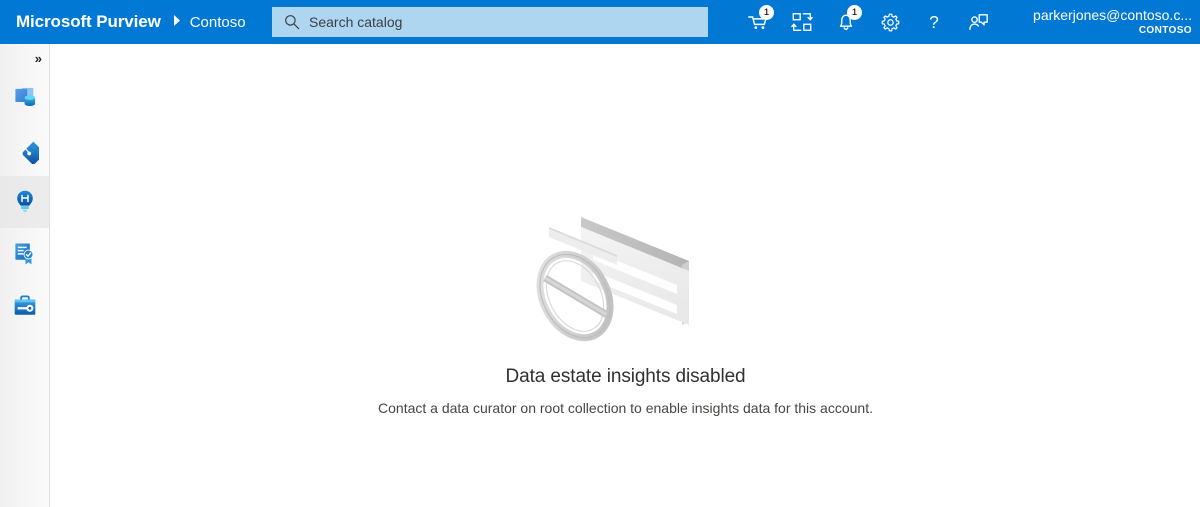 This screenshot has height=507, width=1200. What do you see at coordinates (218, 22) in the screenshot?
I see `tenant-name: Contoso` at bounding box center [218, 22].